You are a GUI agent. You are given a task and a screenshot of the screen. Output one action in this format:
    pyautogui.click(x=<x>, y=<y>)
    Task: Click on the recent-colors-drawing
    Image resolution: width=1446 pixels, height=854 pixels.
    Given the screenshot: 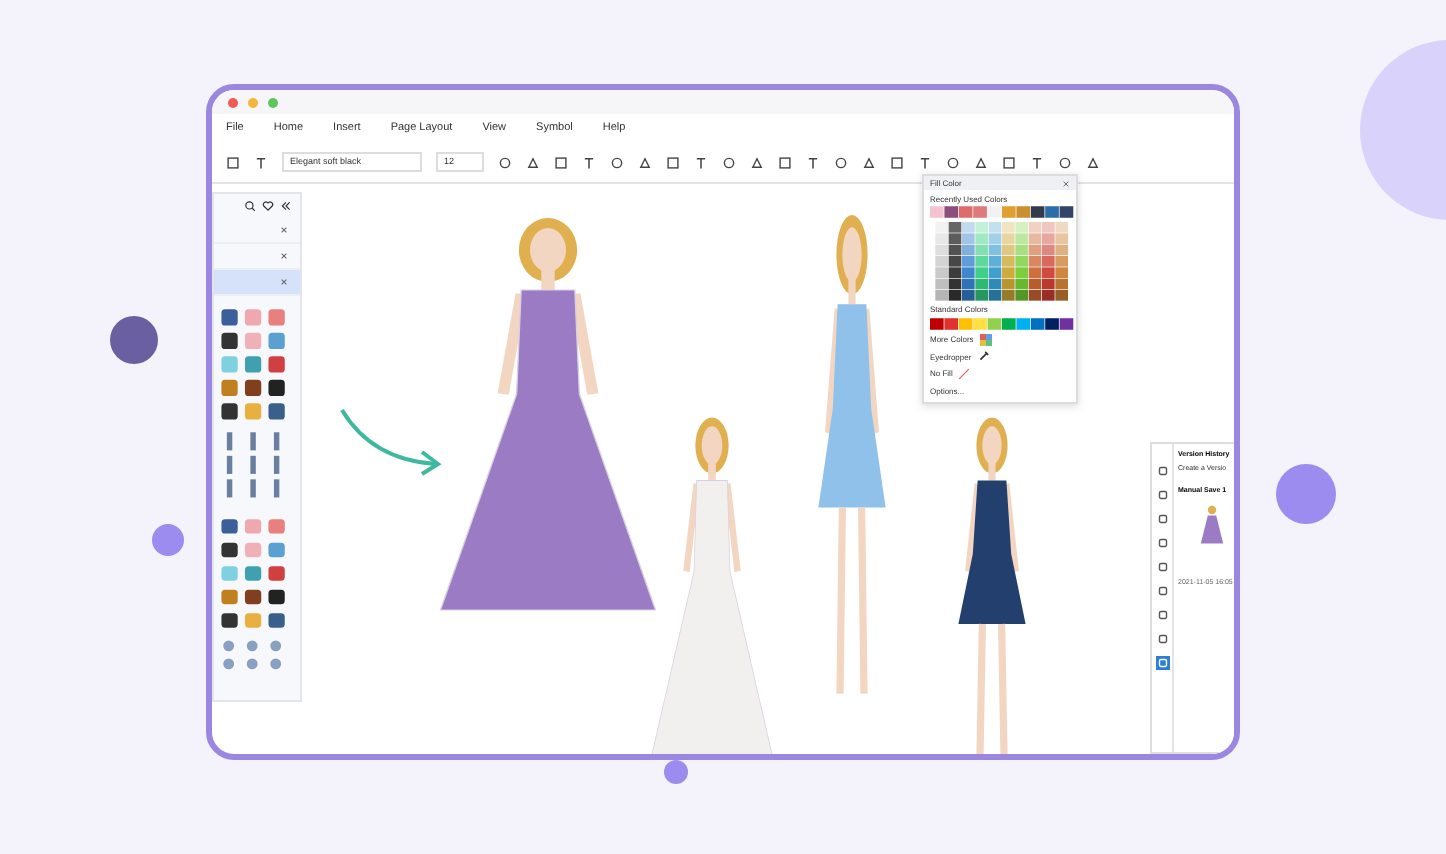 What is the action you would take?
    pyautogui.click(x=1002, y=212)
    